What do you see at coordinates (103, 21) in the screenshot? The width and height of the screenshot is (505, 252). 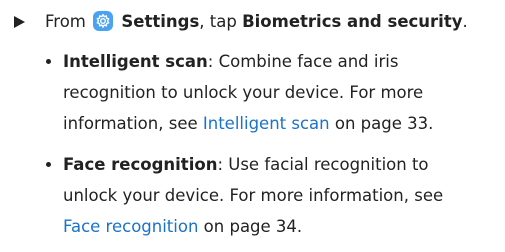 I see `settings-gear-icon` at bounding box center [103, 21].